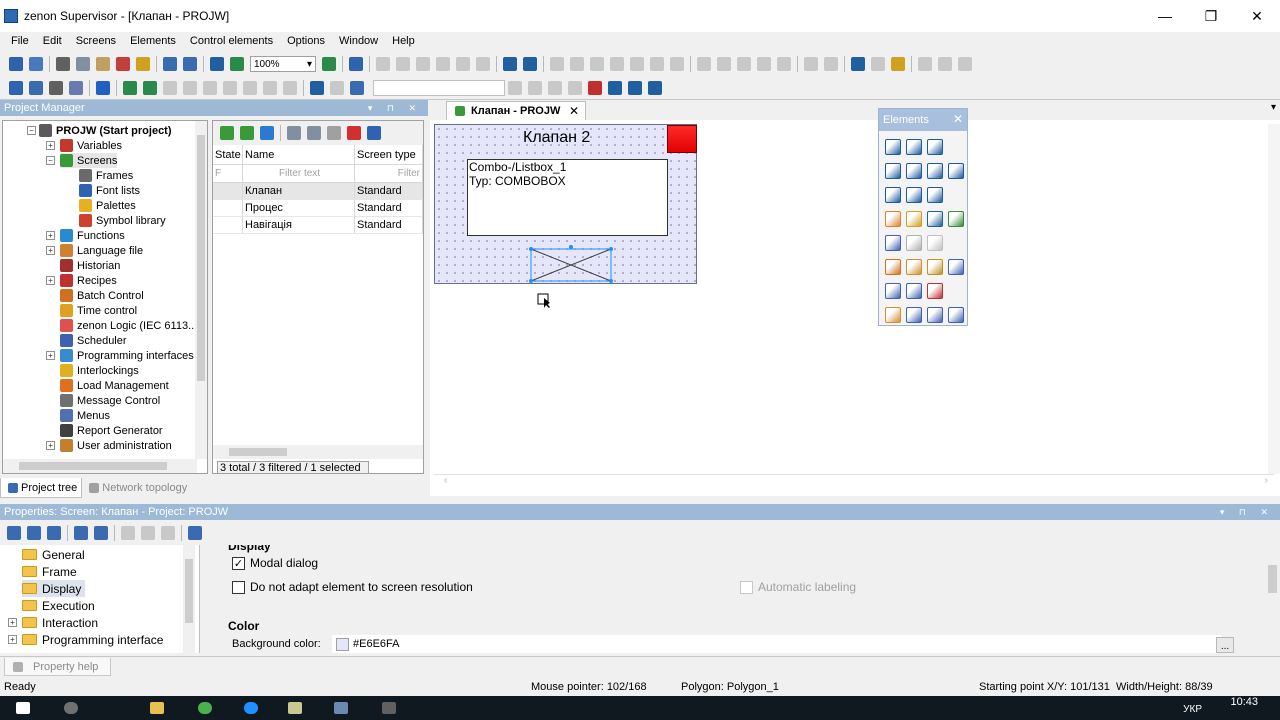  What do you see at coordinates (395, 108) in the screenshot?
I see `panel-controls-icon: ▾ ⊓ ✕` at bounding box center [395, 108].